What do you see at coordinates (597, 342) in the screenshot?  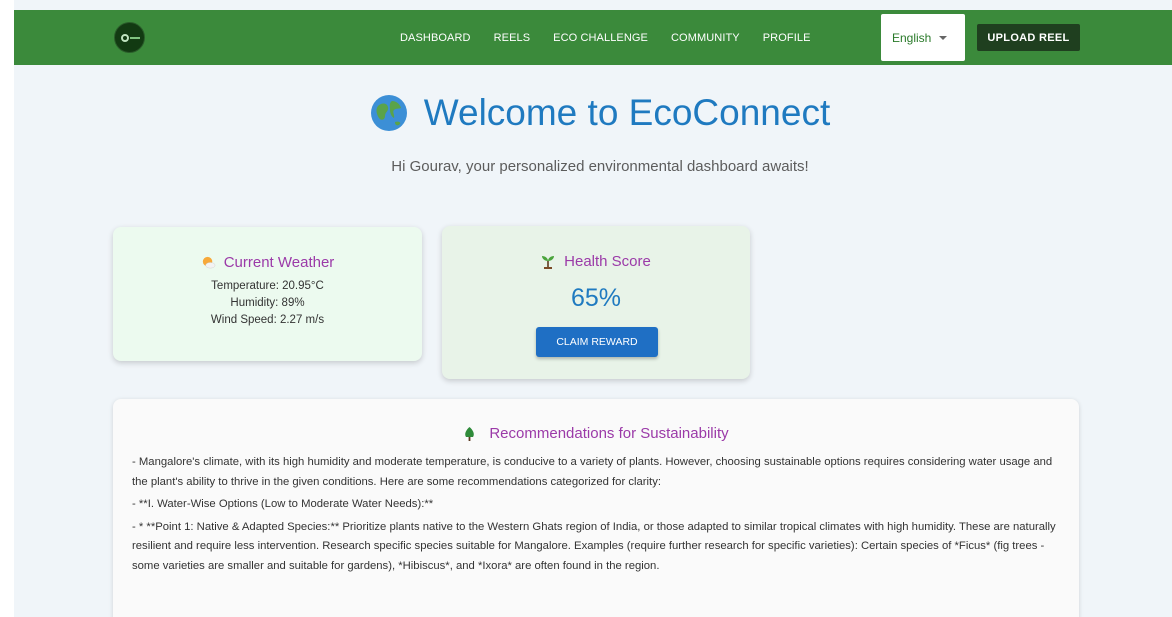 I see `claim-reward-button: CLAIM REWARD` at bounding box center [597, 342].